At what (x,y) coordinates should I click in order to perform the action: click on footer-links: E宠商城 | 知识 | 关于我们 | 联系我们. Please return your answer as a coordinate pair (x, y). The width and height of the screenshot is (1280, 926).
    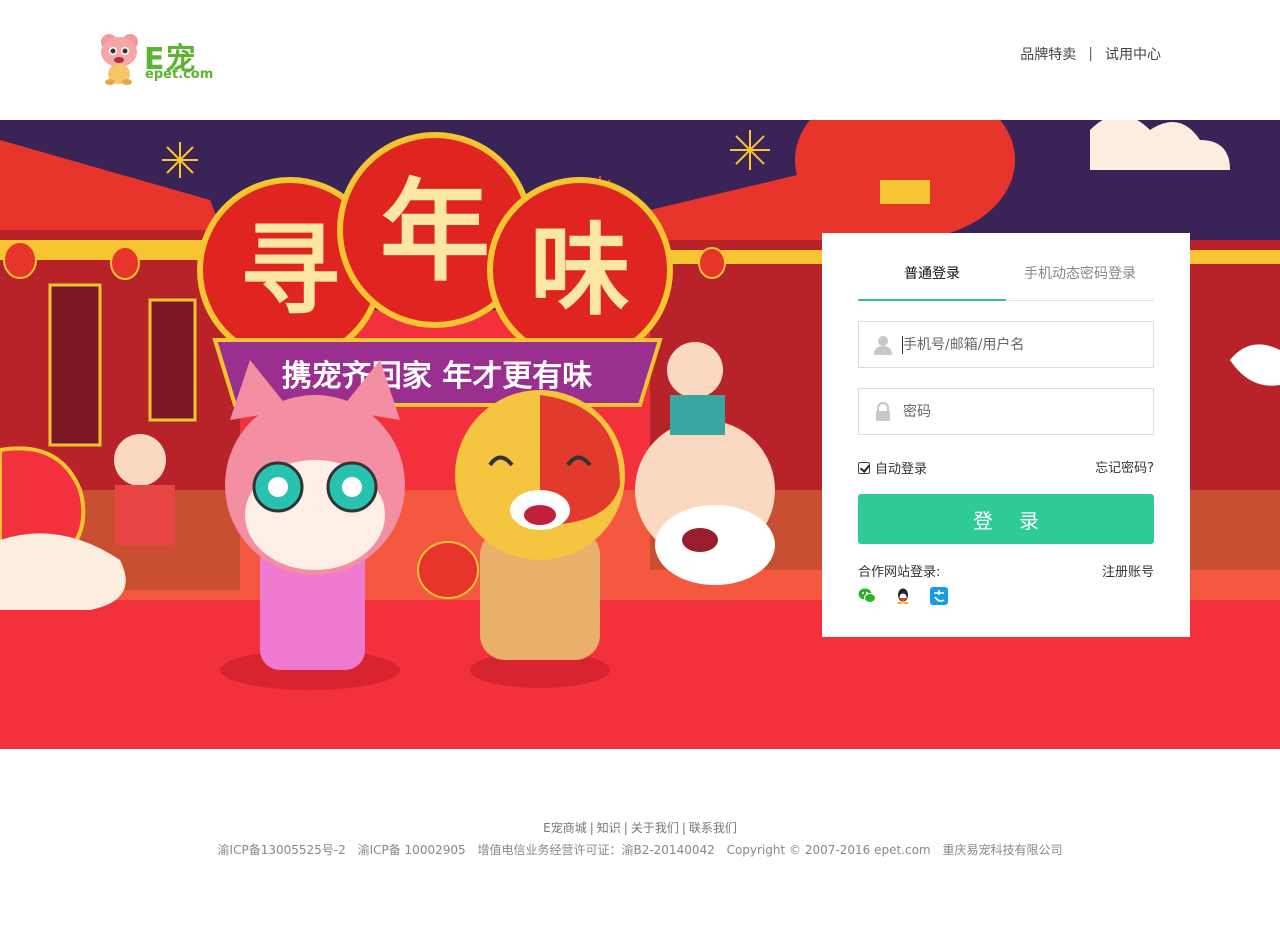
    Looking at the image, I should click on (640, 828).